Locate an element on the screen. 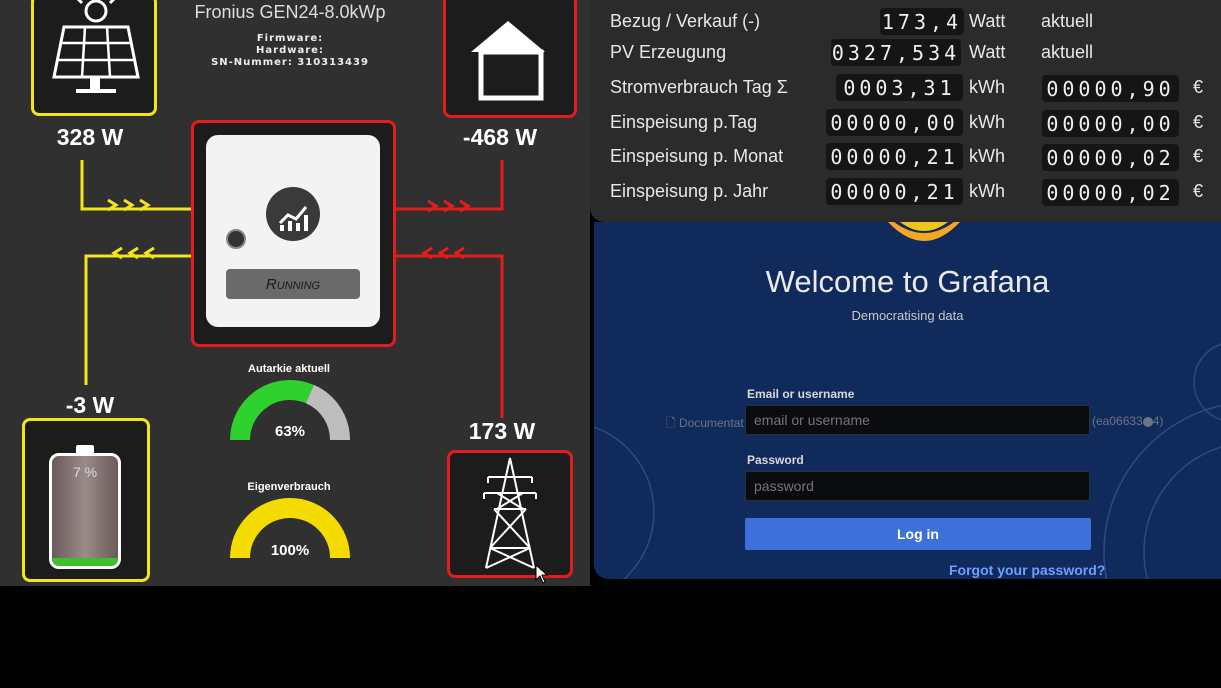  inverter-status: Running is located at coordinates (293, 284).